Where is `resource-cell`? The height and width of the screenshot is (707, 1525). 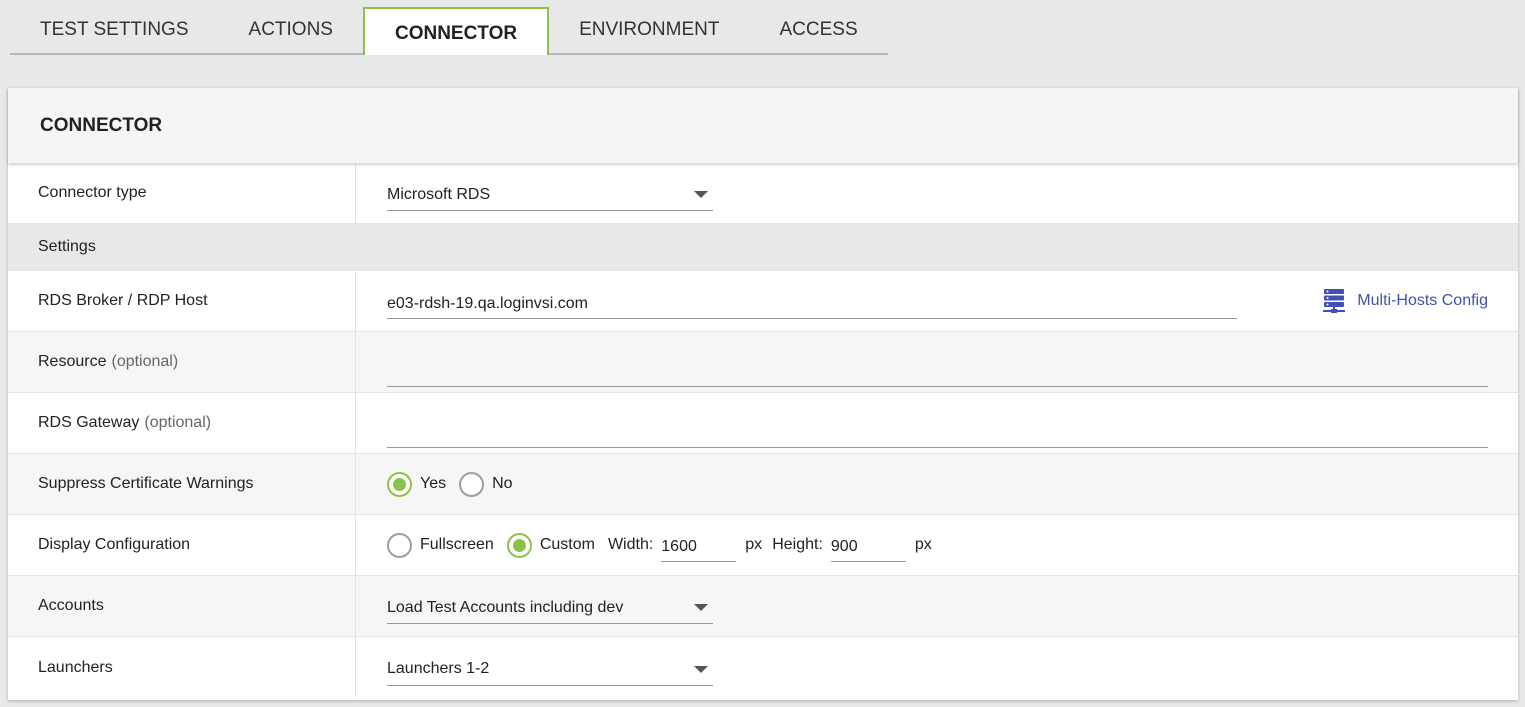
resource-cell is located at coordinates (937, 362).